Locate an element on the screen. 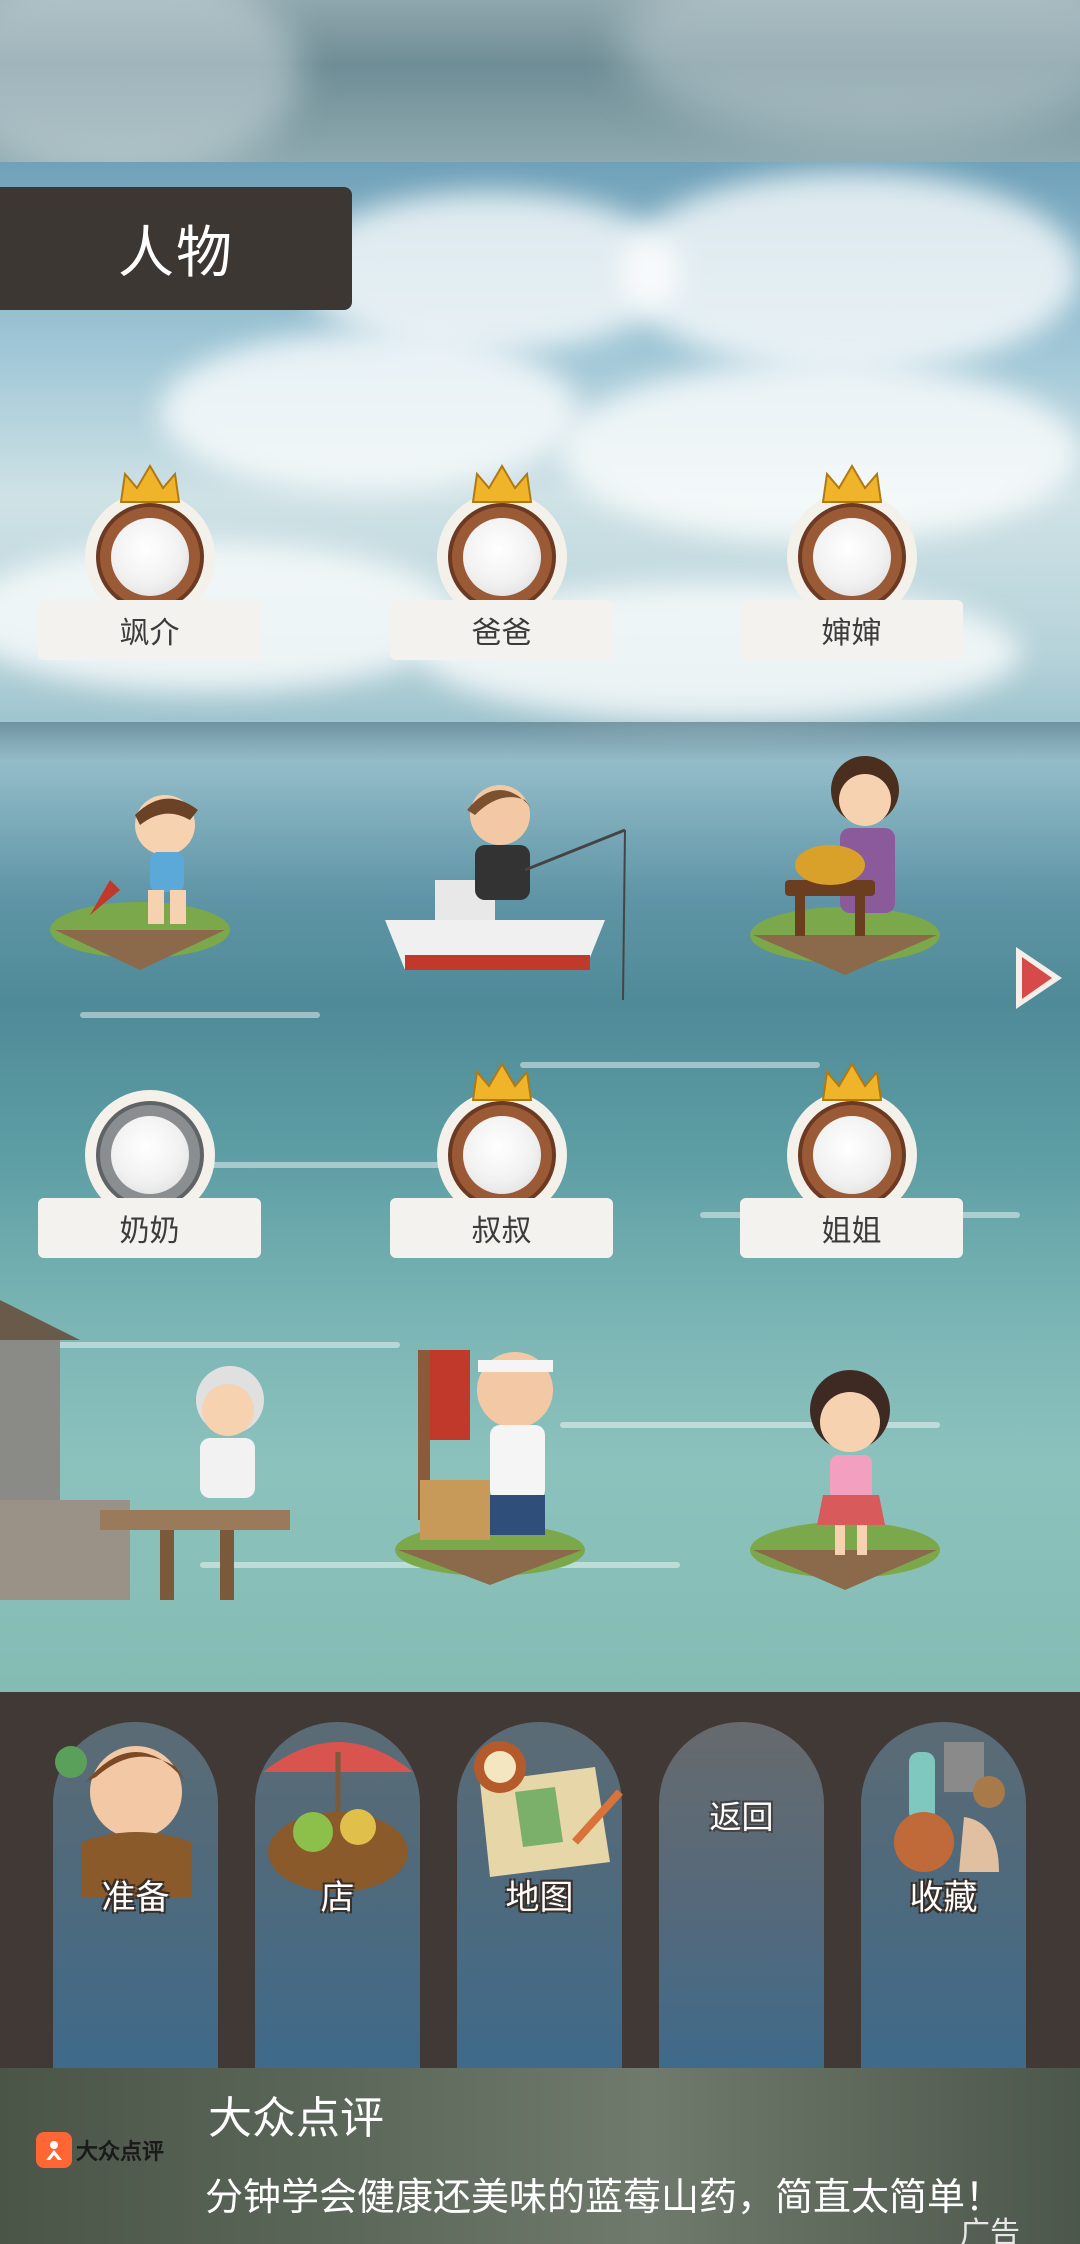  character-slot: 爸爸 is located at coordinates (501, 562).